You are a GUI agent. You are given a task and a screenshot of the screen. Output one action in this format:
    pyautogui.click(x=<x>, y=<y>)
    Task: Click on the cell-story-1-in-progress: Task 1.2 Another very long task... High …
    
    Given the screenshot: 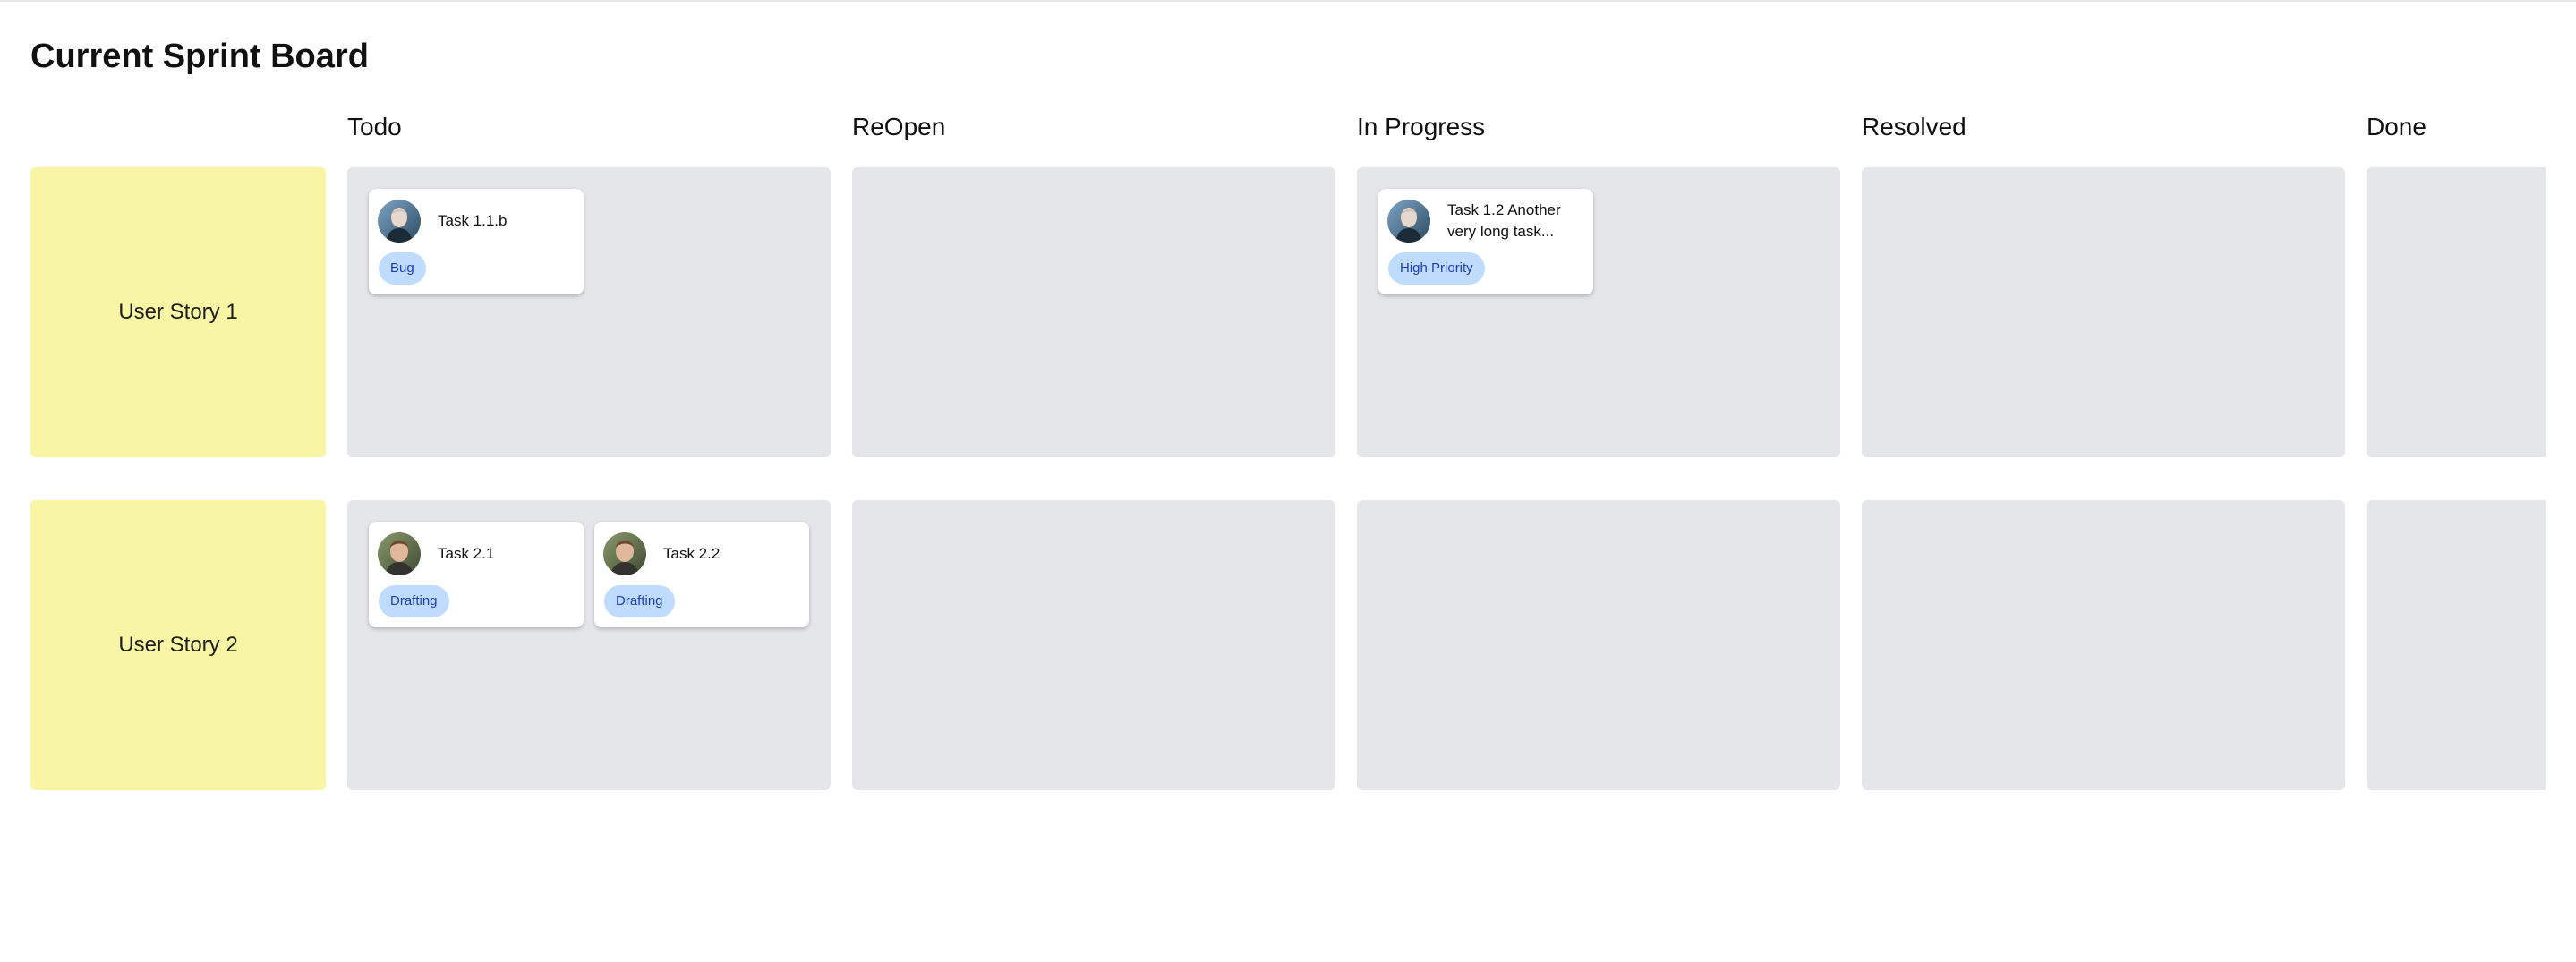 What is the action you would take?
    pyautogui.click(x=1598, y=312)
    